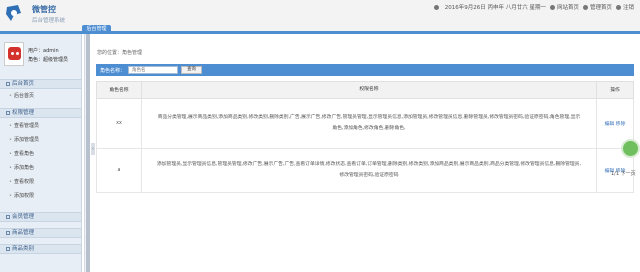 This screenshot has height=272, width=640. Describe the element at coordinates (365, 70) in the screenshot. I see `search-toolbar: 角色名称： 查询` at that location.